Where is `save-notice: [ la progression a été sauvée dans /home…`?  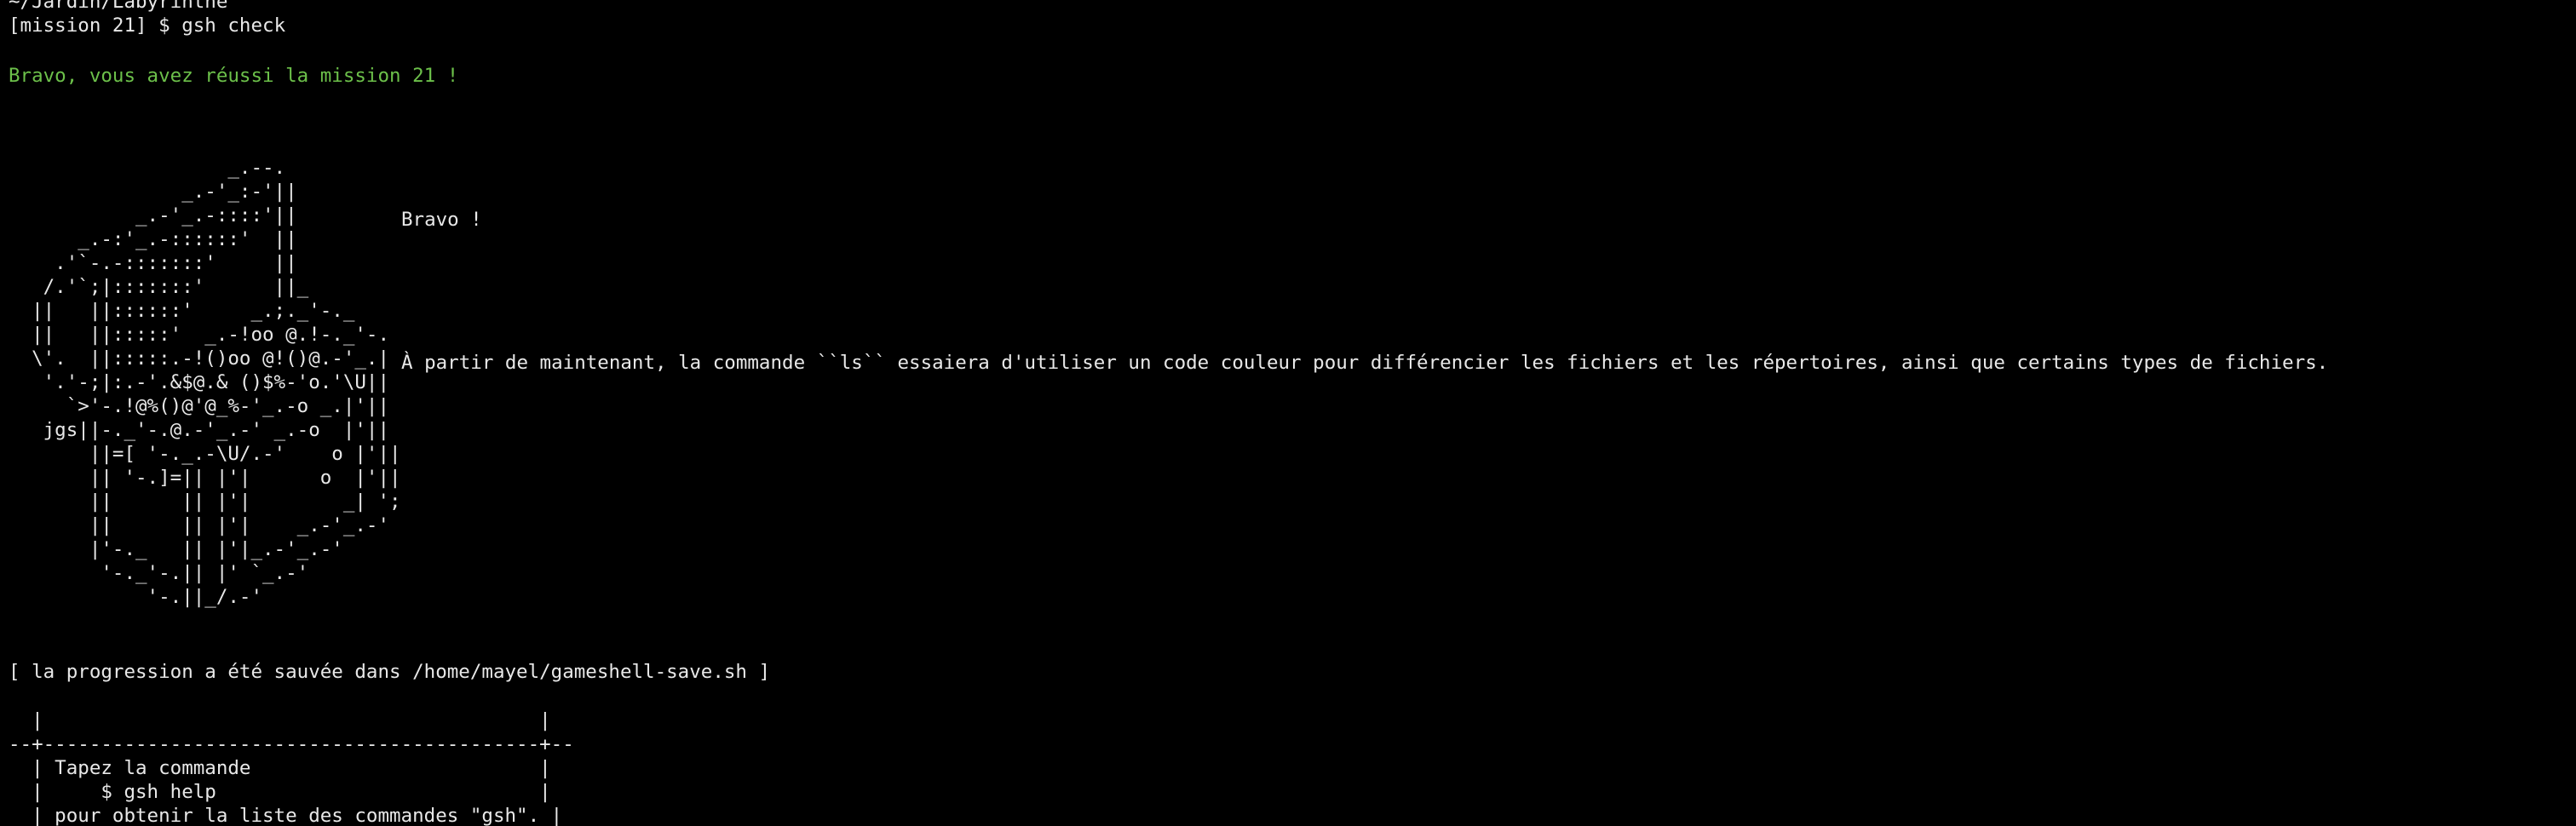 save-notice: [ la progression a été sauvée dans /home… is located at coordinates (390, 672).